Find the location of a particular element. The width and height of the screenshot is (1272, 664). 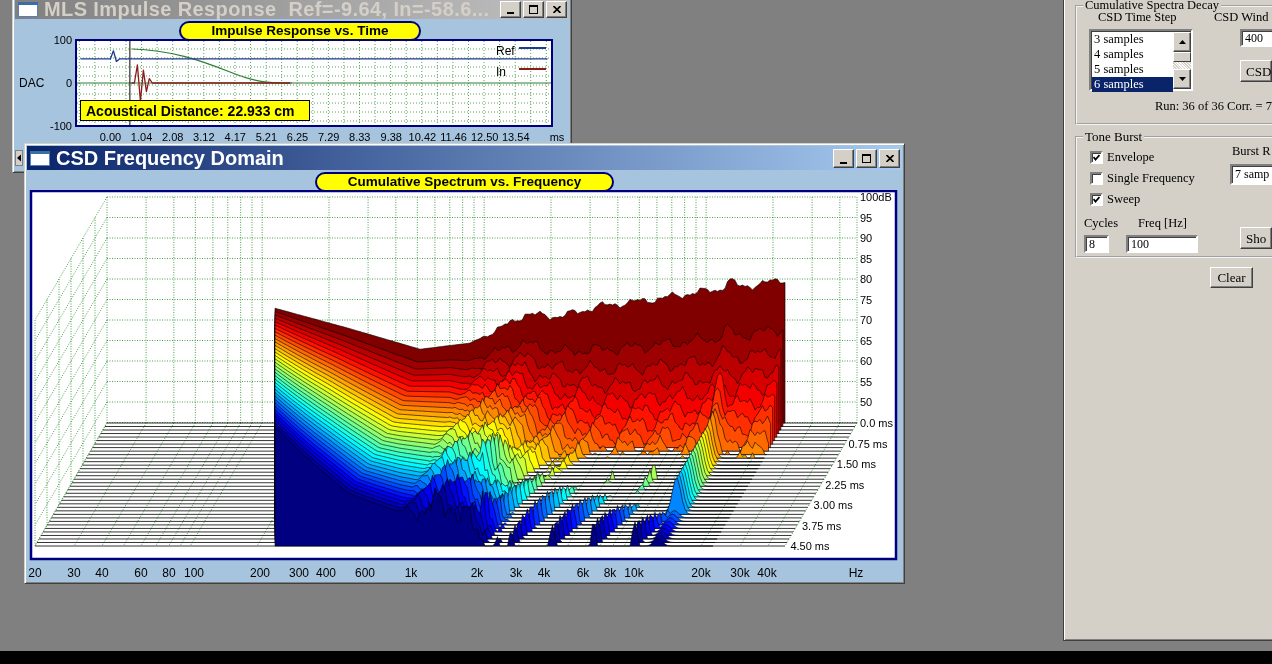

x-tick-label: 11.46 is located at coordinates (453, 137).